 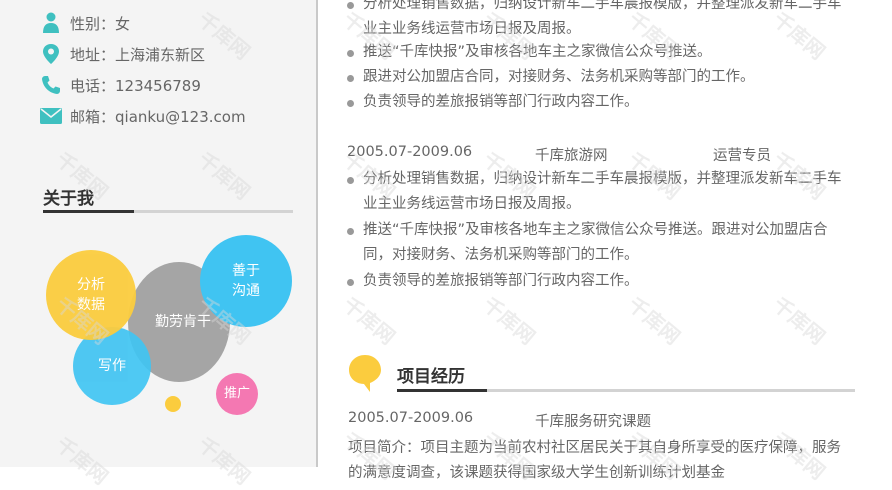 What do you see at coordinates (138, 54) in the screenshot?
I see `address-text: 地址：上海浦东新区` at bounding box center [138, 54].